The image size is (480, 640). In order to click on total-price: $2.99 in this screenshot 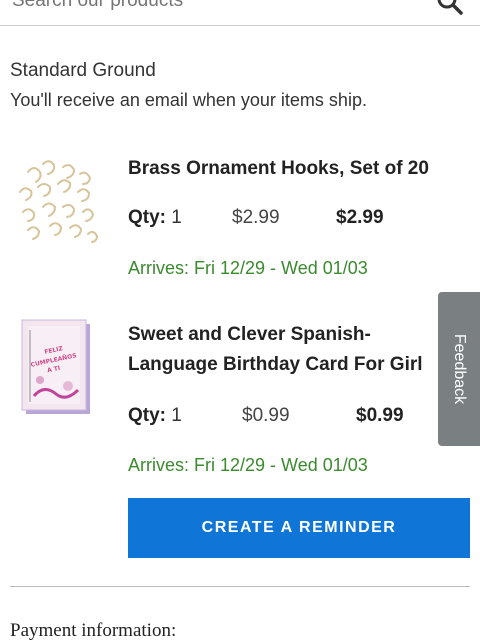, I will do `click(360, 217)`.